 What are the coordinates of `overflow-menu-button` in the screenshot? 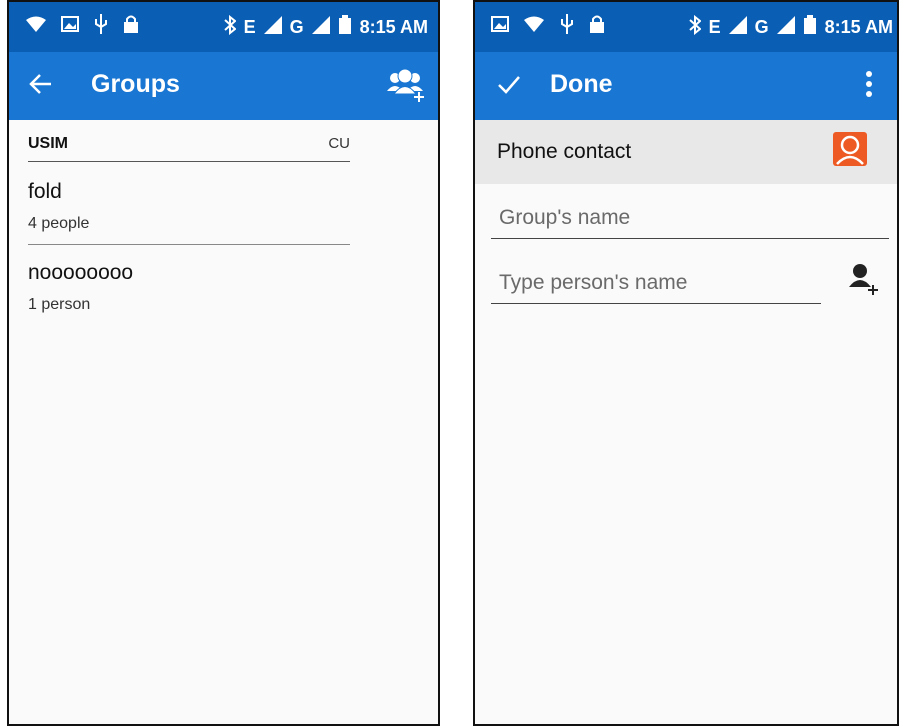 It's located at (869, 86).